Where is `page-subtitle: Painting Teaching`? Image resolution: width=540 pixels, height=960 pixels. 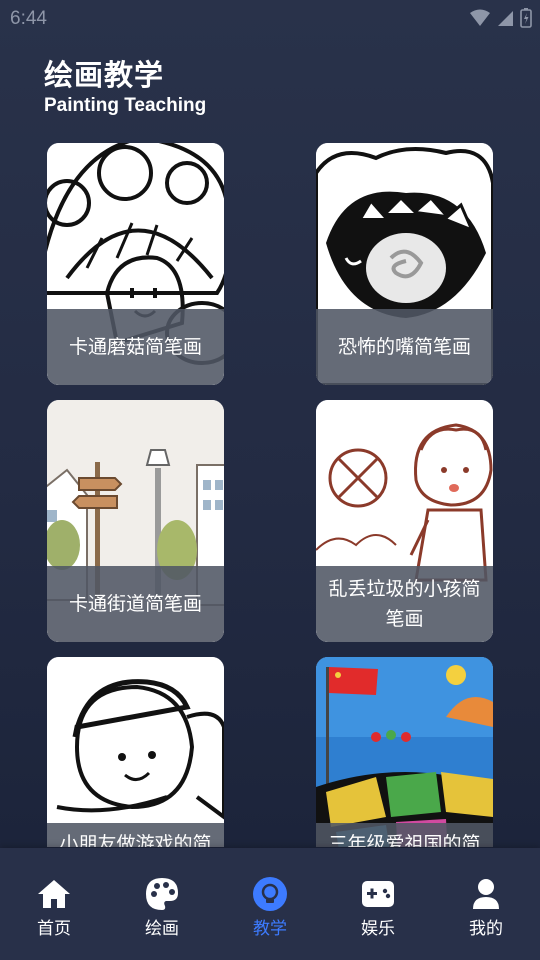
page-subtitle: Painting Teaching is located at coordinates (125, 105).